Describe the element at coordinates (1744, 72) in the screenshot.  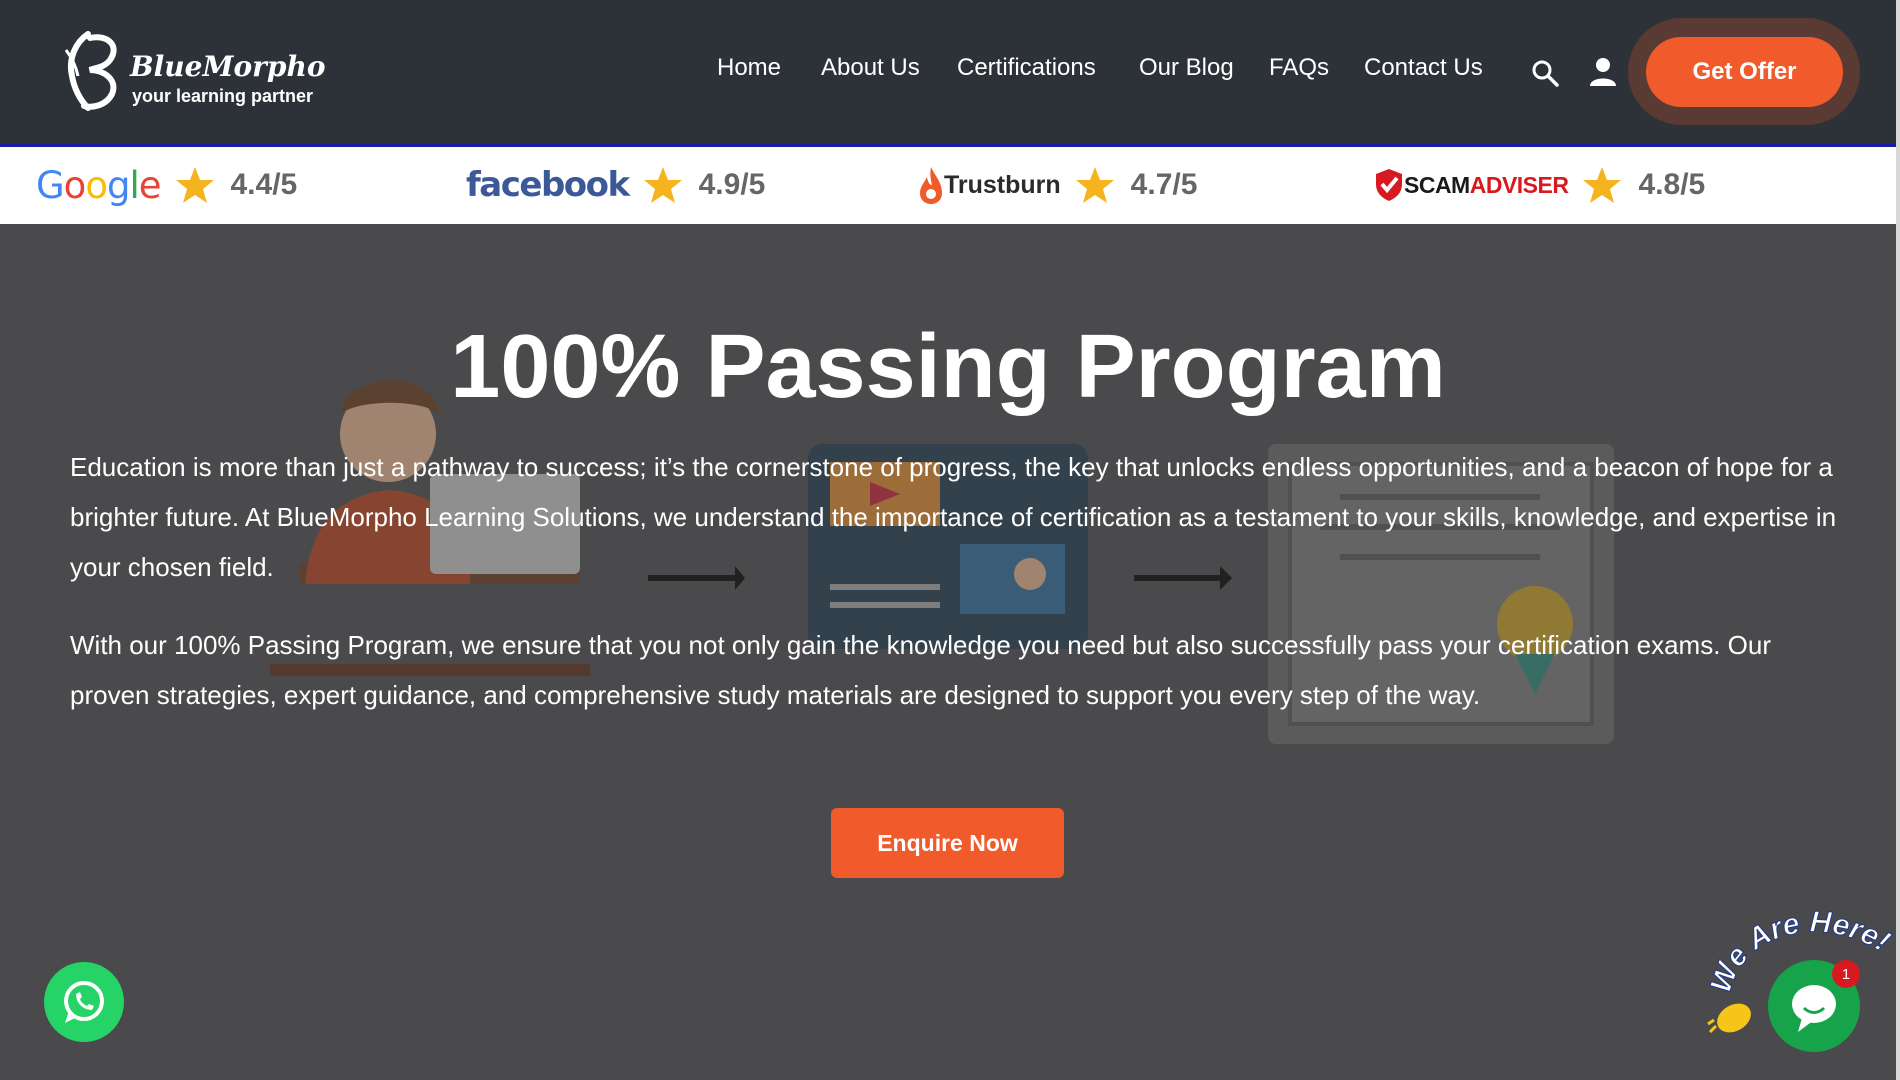
I see `get-offer-button: Get Offer` at that location.